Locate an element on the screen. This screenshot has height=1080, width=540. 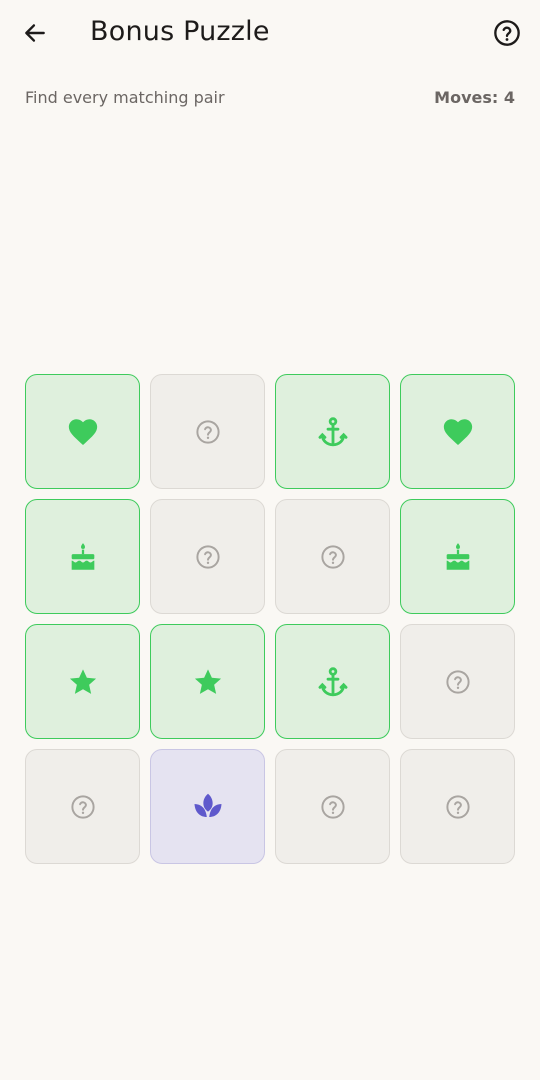
app-bar: Bonus Puzzle is located at coordinates (270, 35).